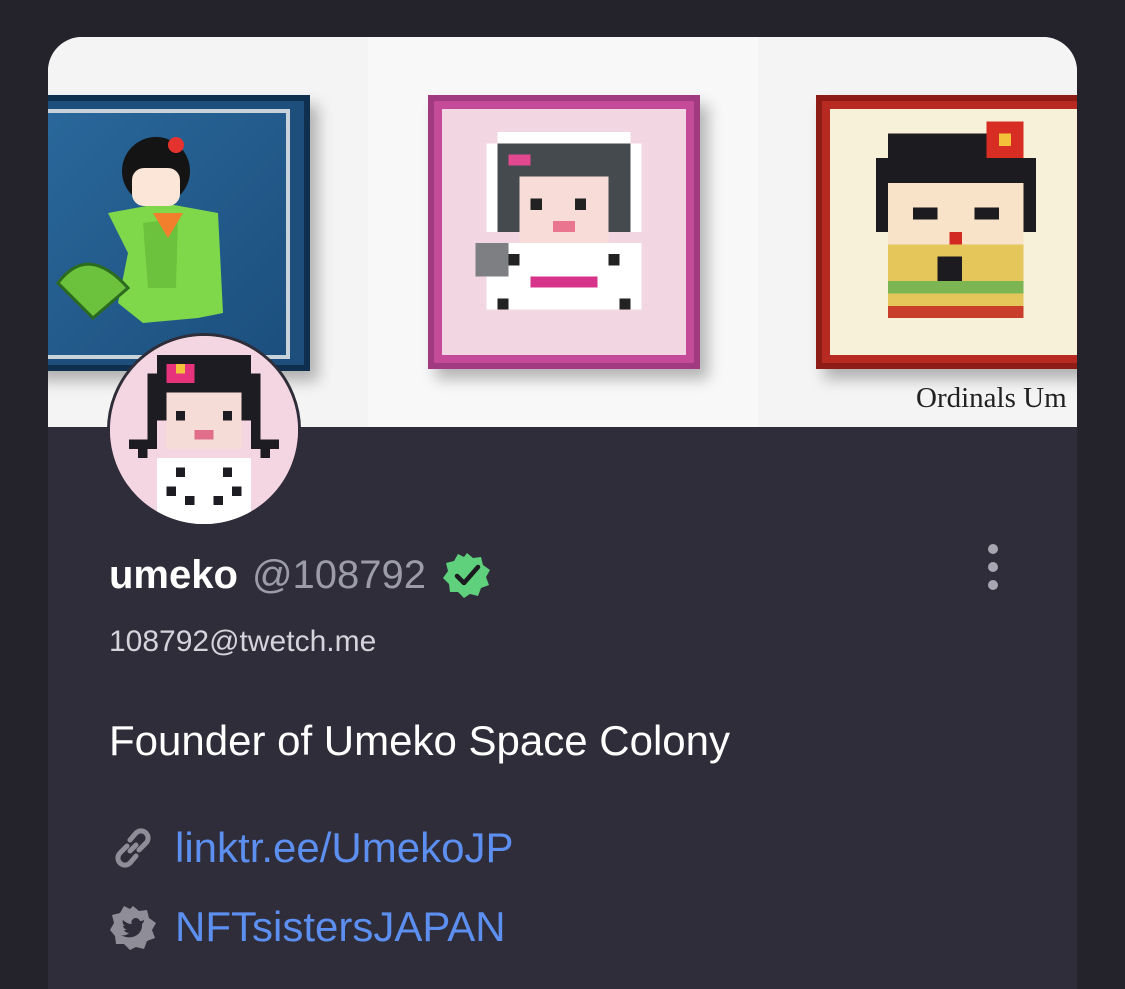 The height and width of the screenshot is (989, 1125). I want to click on banner-artwork-3: Ordinals Um, so click(917, 232).